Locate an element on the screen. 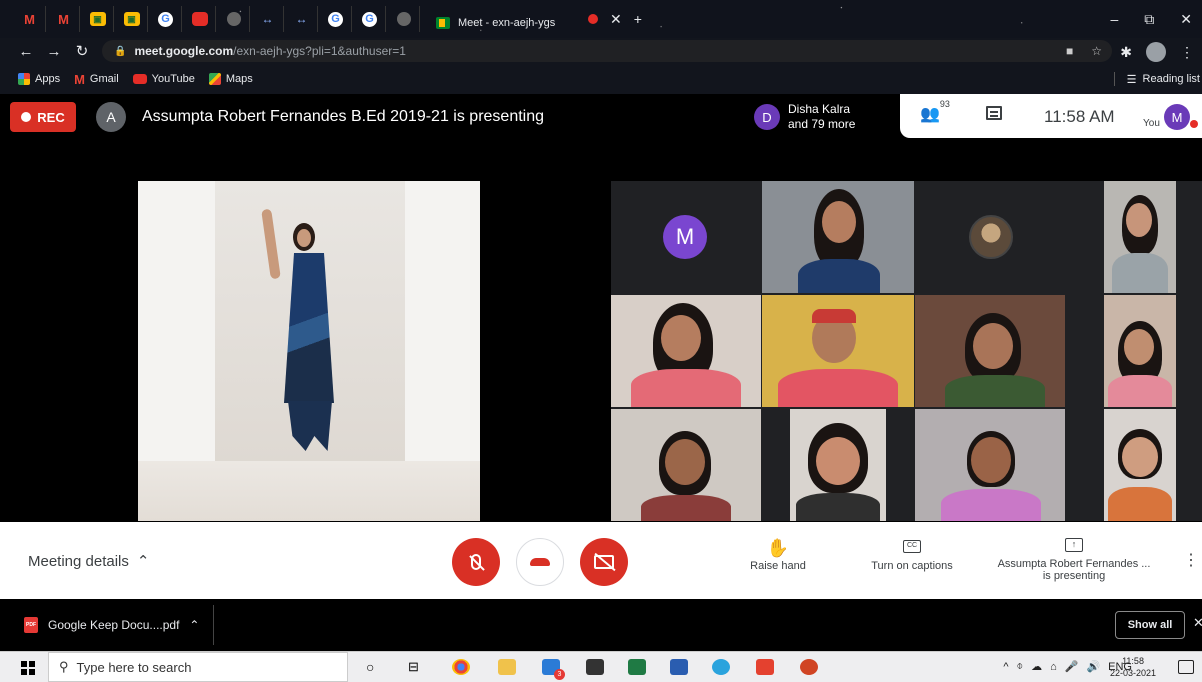  people-button: 👥93 is located at coordinates (935, 111).